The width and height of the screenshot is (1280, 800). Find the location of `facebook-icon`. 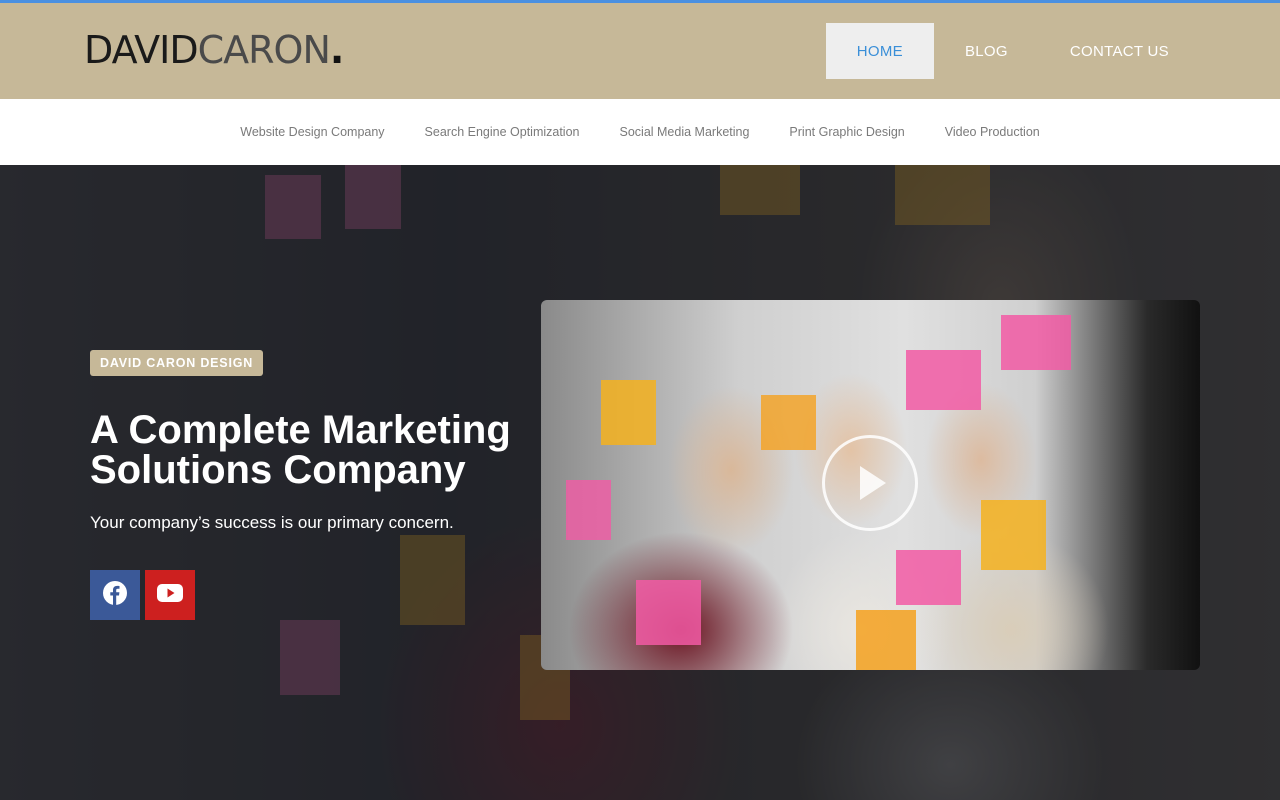

facebook-icon is located at coordinates (115, 595).